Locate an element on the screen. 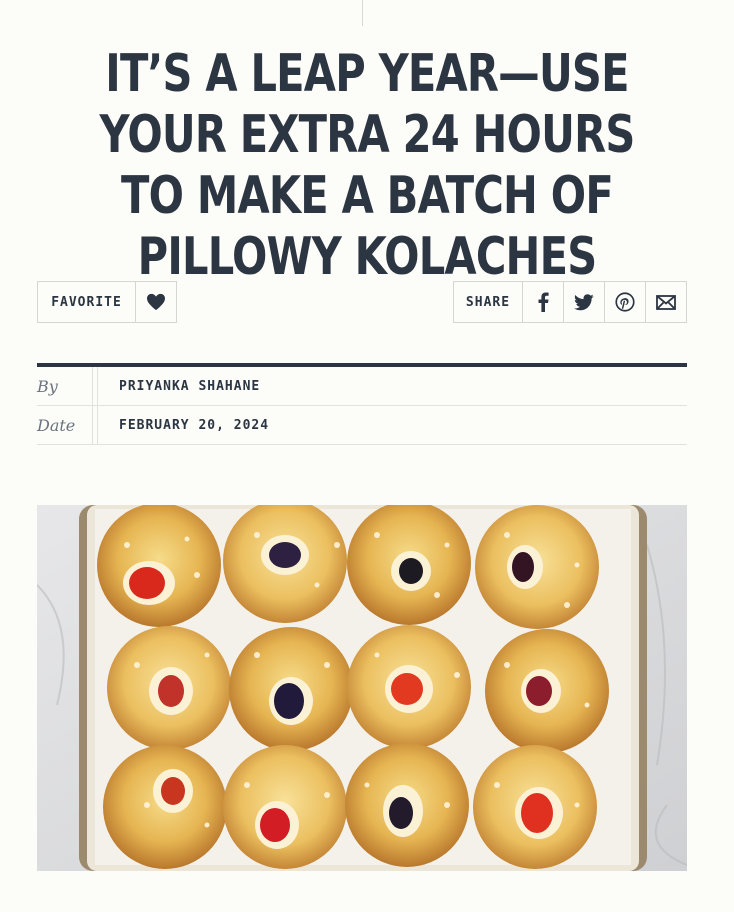  publish-date: FEBRUARY 20, 2024 is located at coordinates (194, 425).